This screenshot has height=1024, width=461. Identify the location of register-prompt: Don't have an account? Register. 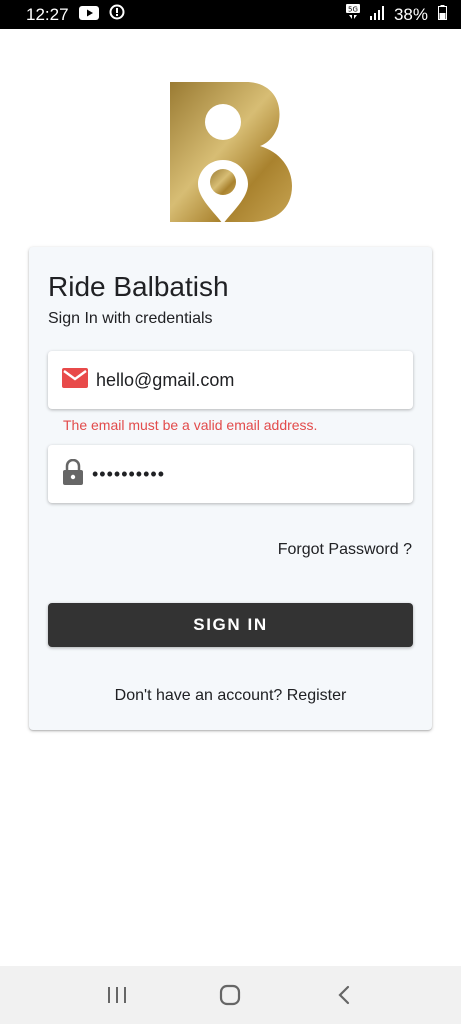
(230, 696).